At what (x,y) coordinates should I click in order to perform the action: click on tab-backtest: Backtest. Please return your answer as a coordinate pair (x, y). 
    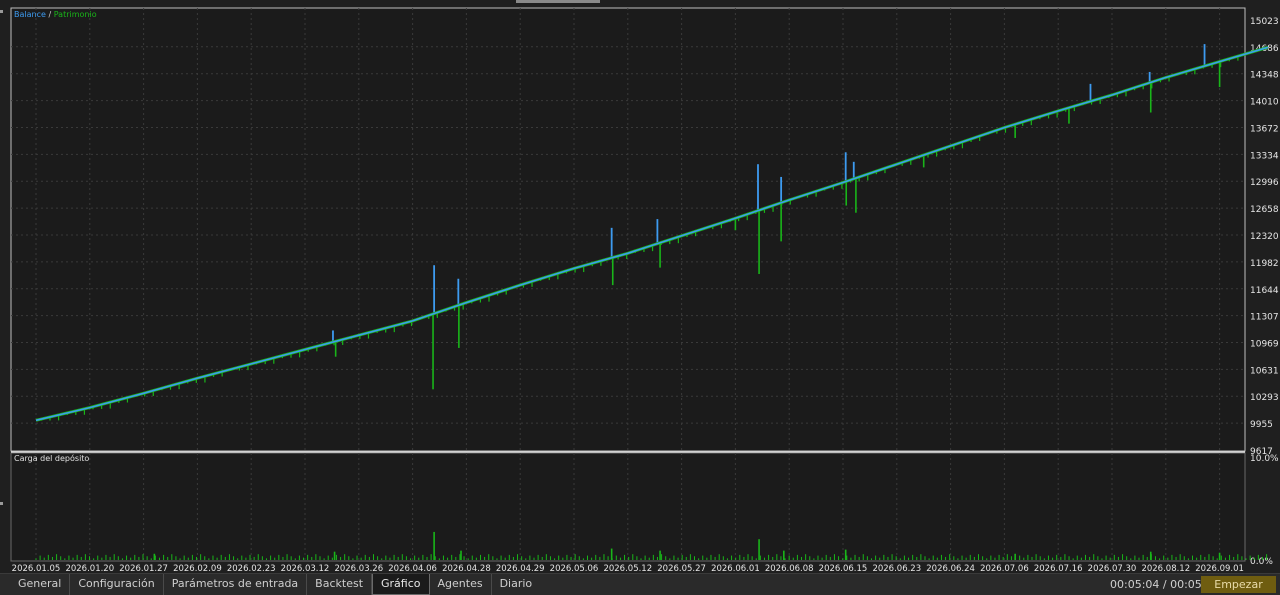
    Looking at the image, I should click on (340, 584).